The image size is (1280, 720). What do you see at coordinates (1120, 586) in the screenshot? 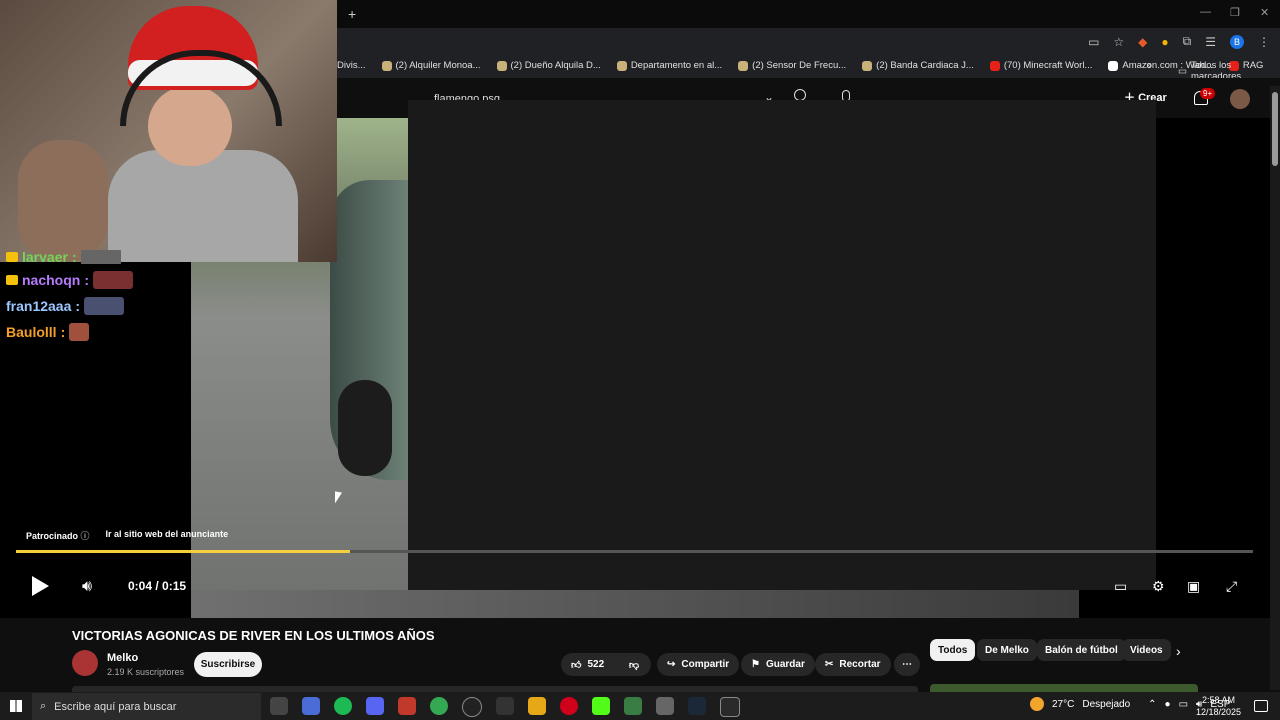
I see `miniplayer-icon: ▭` at bounding box center [1120, 586].